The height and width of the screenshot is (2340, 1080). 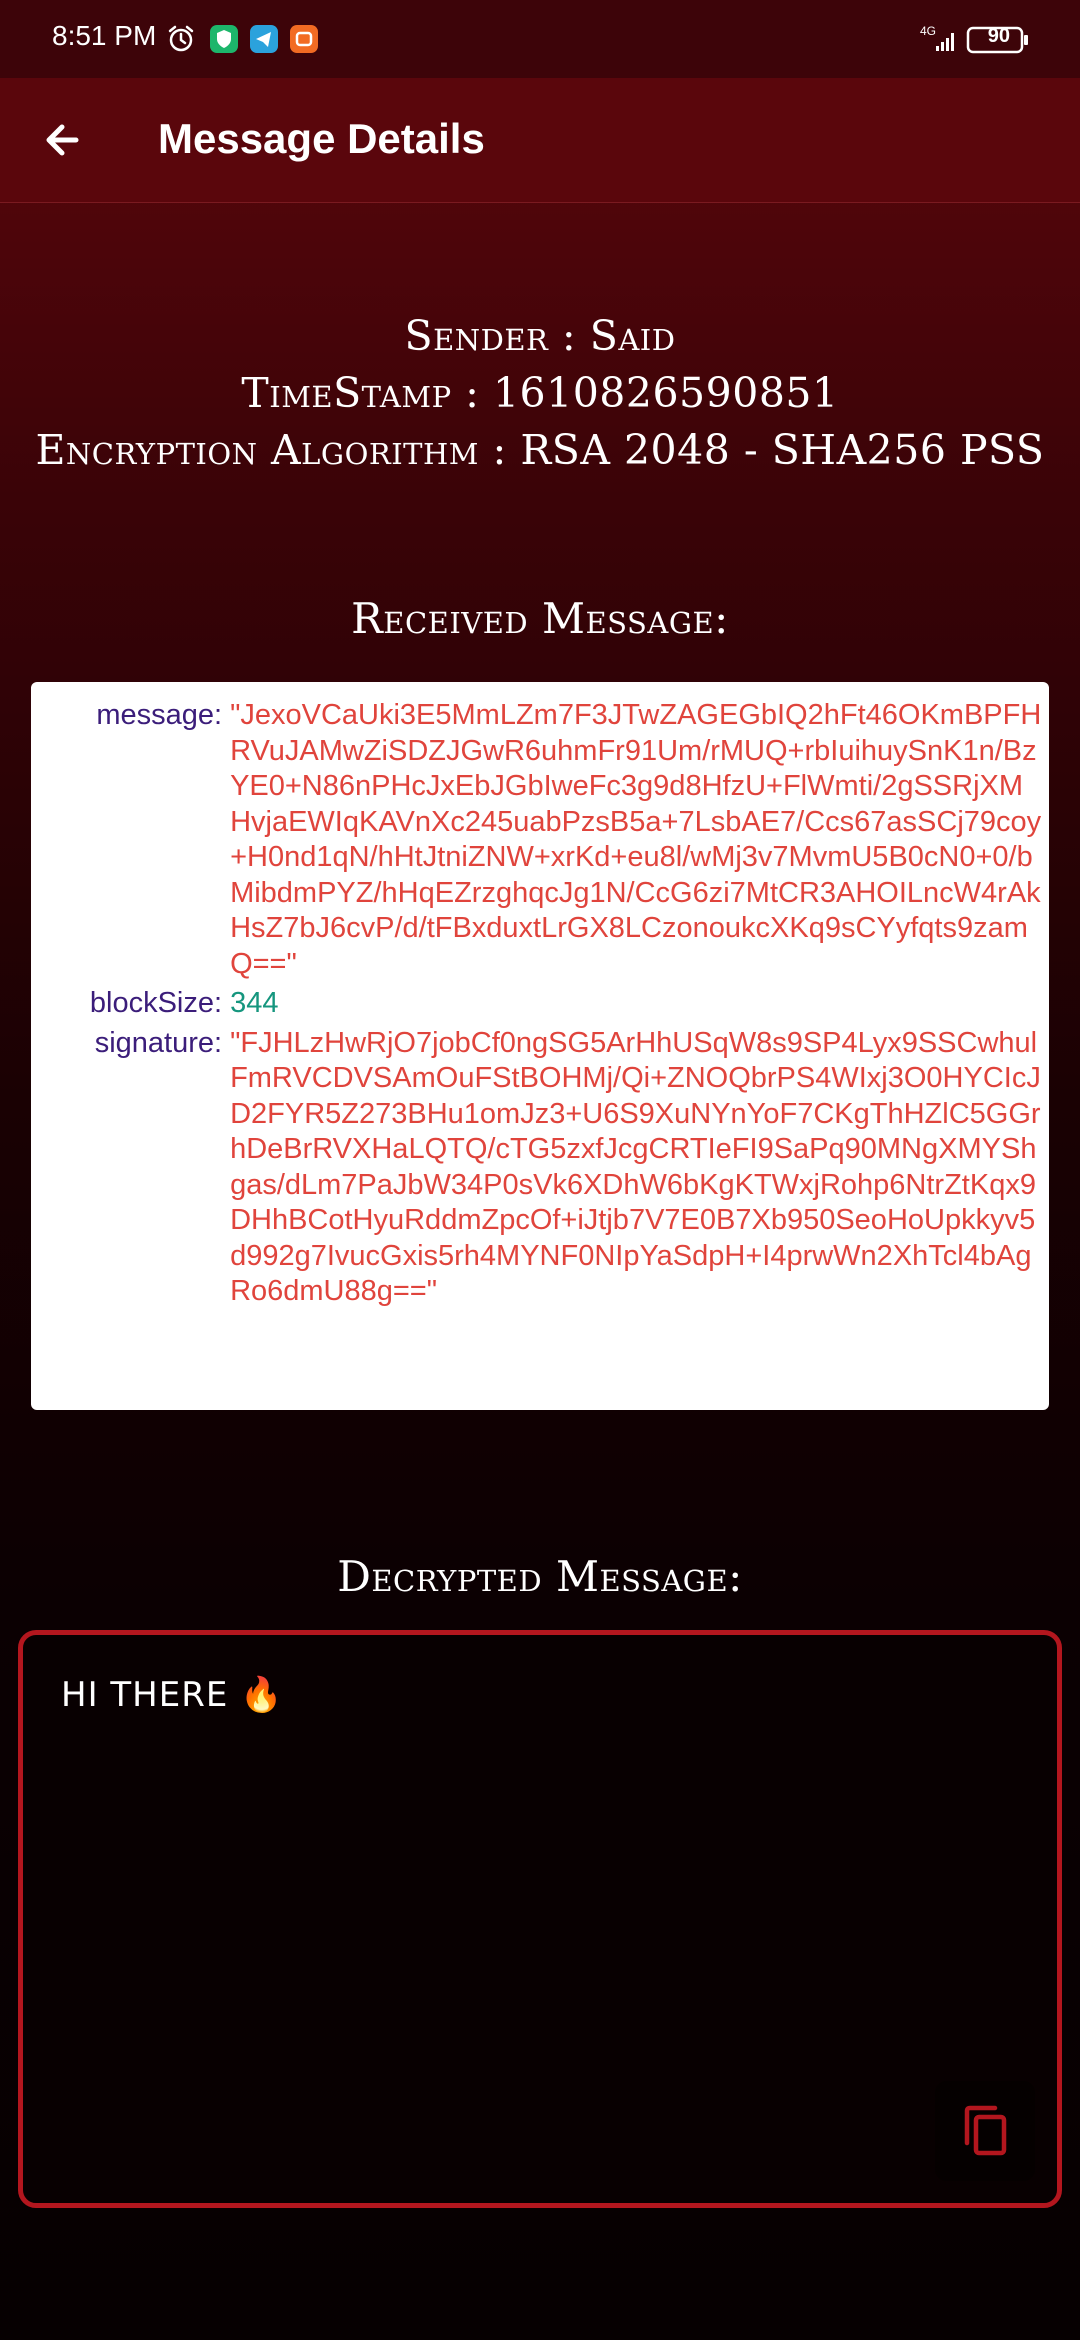 I want to click on signature-key: signature, so click(x=154, y=1042).